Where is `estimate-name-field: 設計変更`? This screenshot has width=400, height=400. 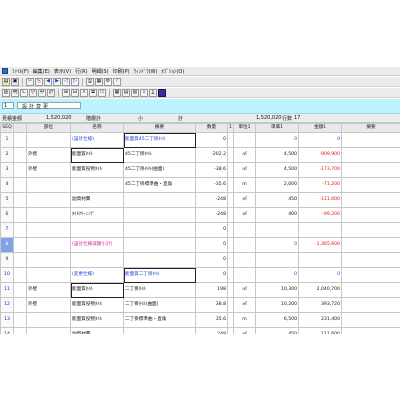
estimate-name-field: 設計変更 is located at coordinates (49, 106).